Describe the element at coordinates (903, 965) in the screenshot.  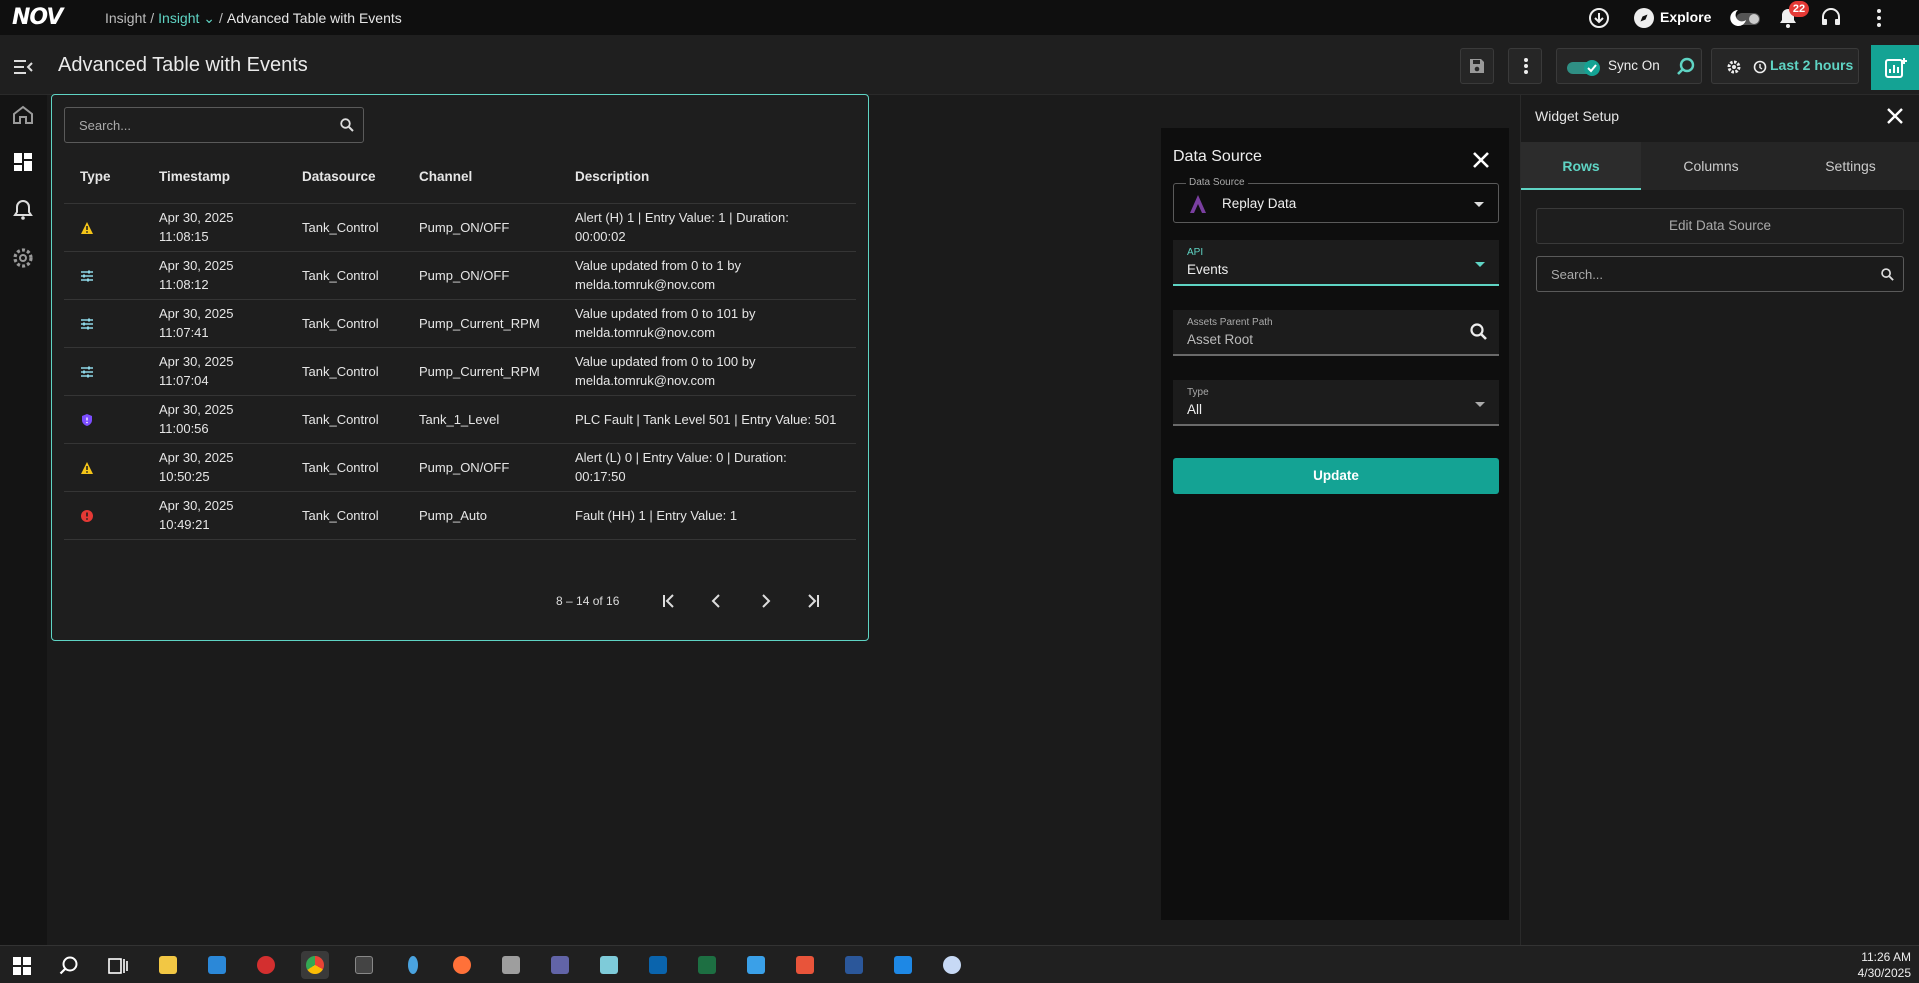
I see `s-app-icon` at that location.